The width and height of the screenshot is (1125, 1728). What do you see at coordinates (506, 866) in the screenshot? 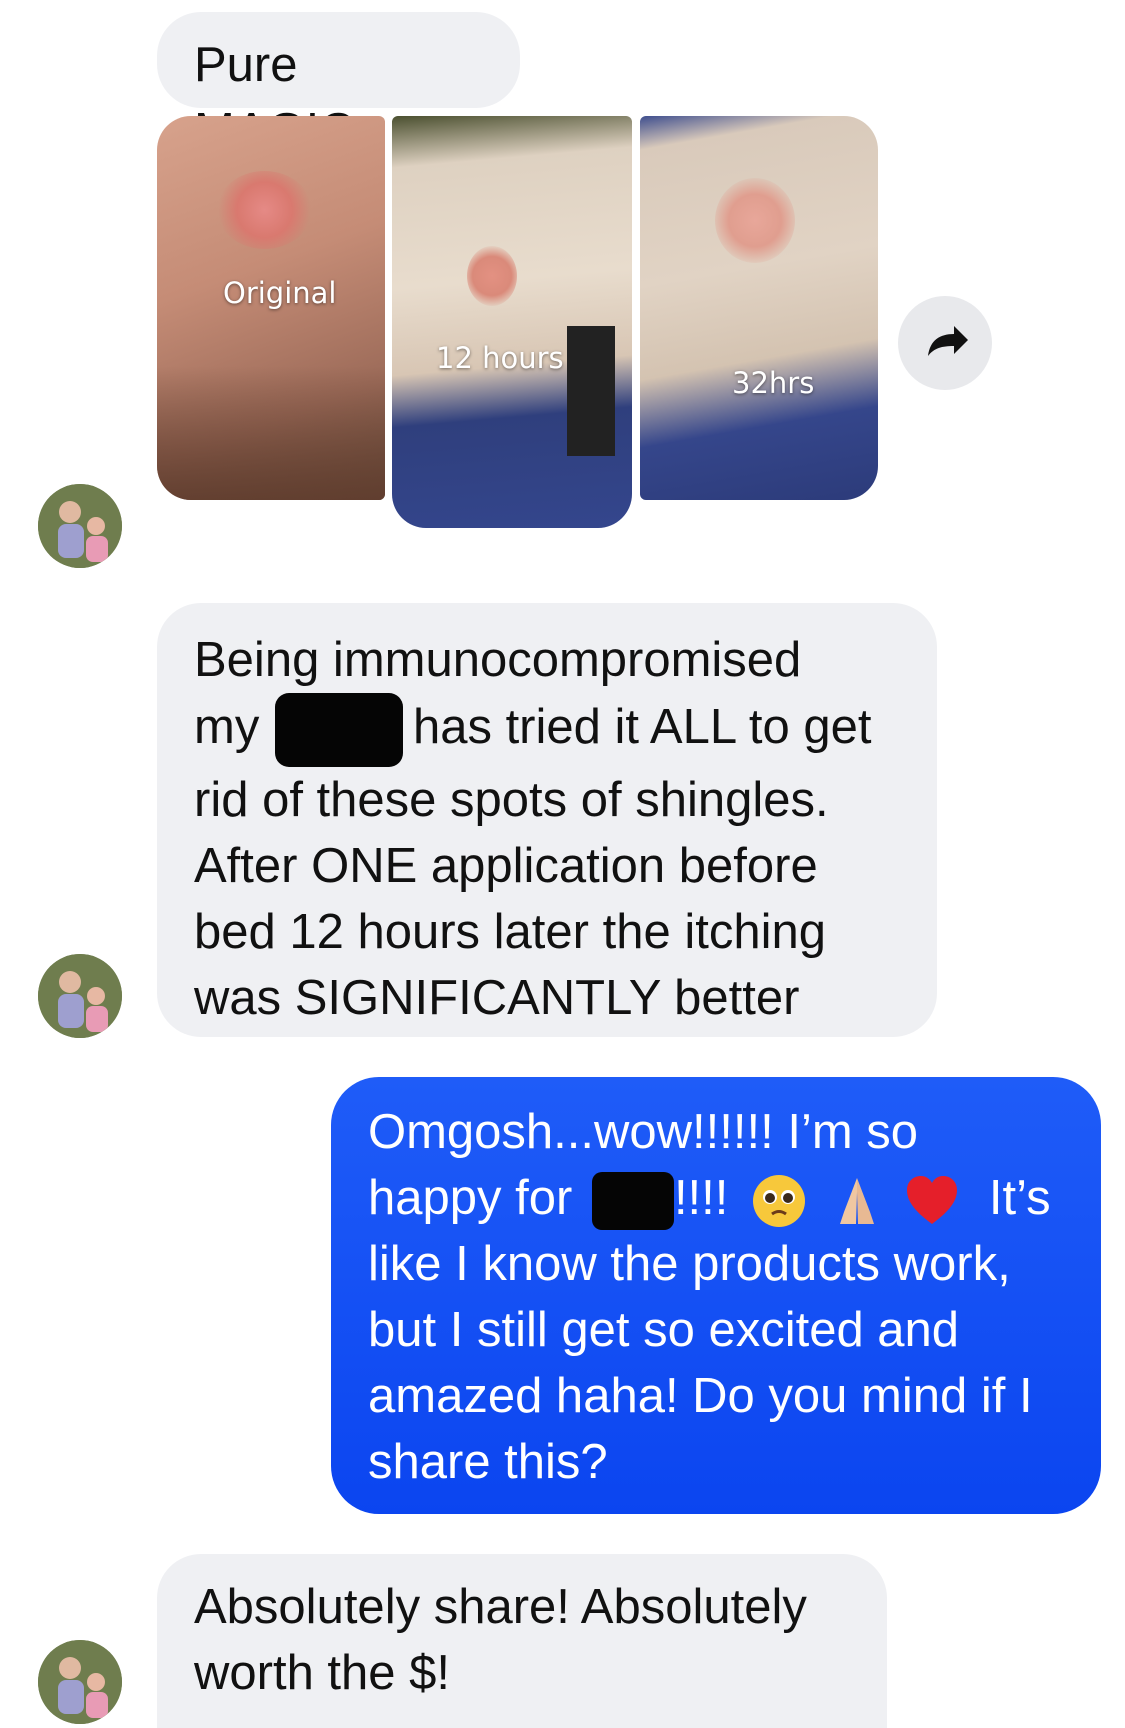
I see `message-line: After ONE application before` at bounding box center [506, 866].